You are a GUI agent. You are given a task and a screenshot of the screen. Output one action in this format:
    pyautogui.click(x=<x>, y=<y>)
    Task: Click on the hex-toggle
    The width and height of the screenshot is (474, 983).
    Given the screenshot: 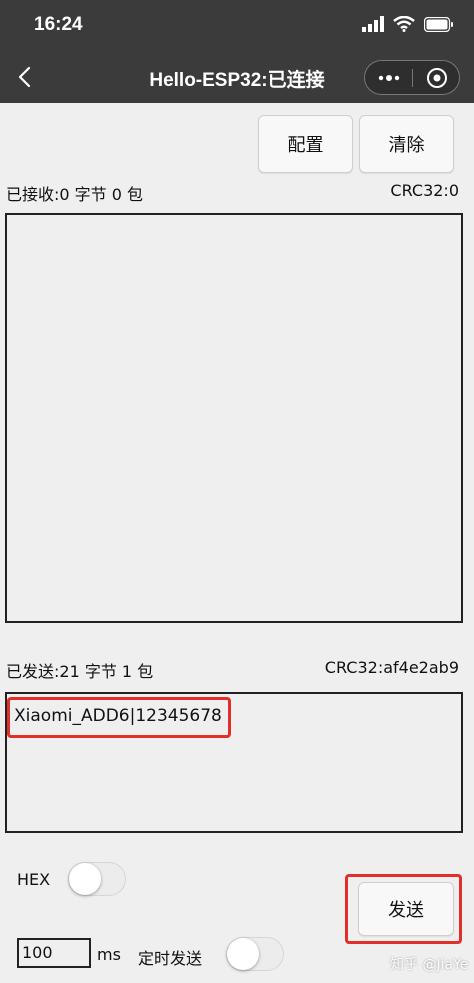 What is the action you would take?
    pyautogui.click(x=97, y=879)
    